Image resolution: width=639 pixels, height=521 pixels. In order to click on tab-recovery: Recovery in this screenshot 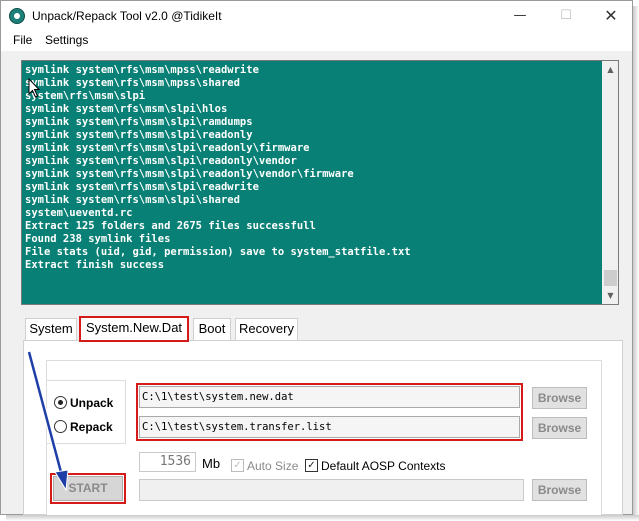, I will do `click(266, 329)`.